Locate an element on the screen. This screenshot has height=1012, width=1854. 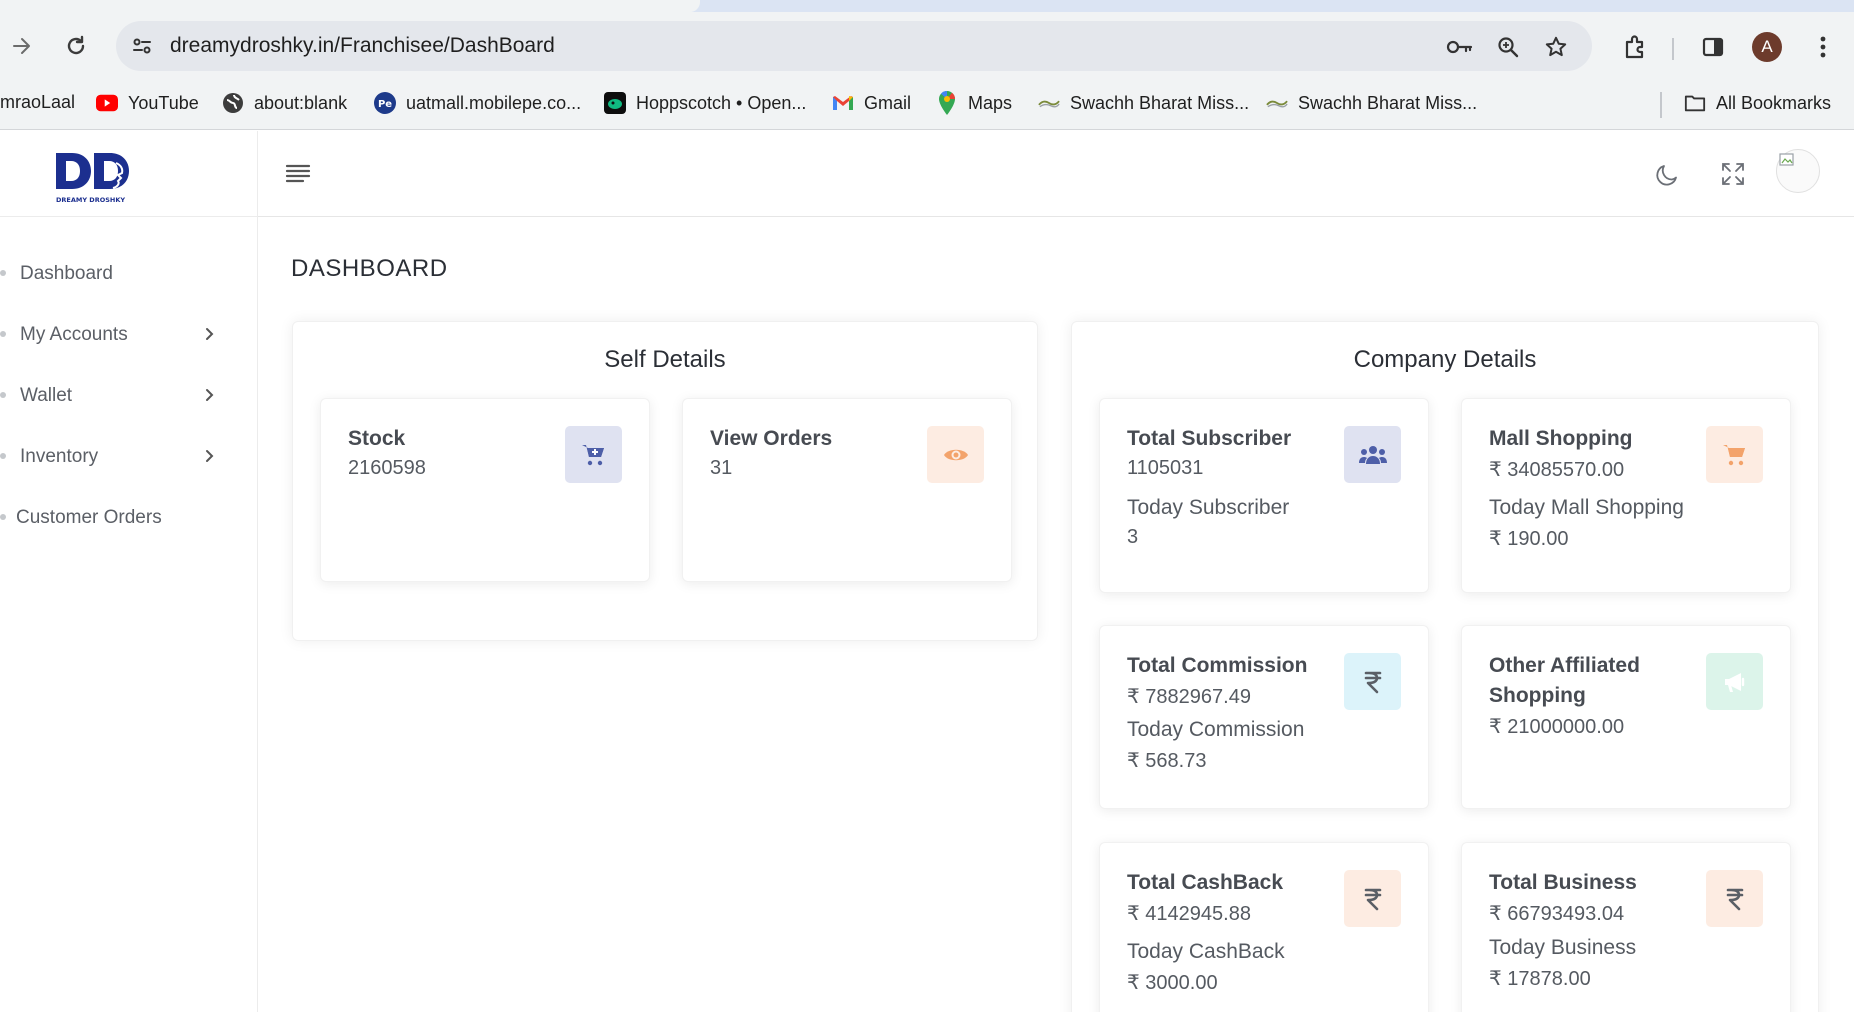
bookmark-mraolaal: mraoLaal is located at coordinates (37, 102).